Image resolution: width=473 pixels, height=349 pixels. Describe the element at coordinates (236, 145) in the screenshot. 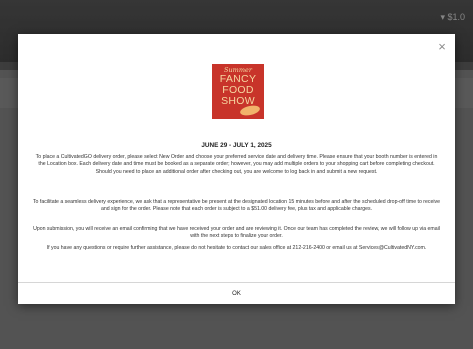

I see `event-date: JUNE 29 - JULY 1, 2025` at that location.